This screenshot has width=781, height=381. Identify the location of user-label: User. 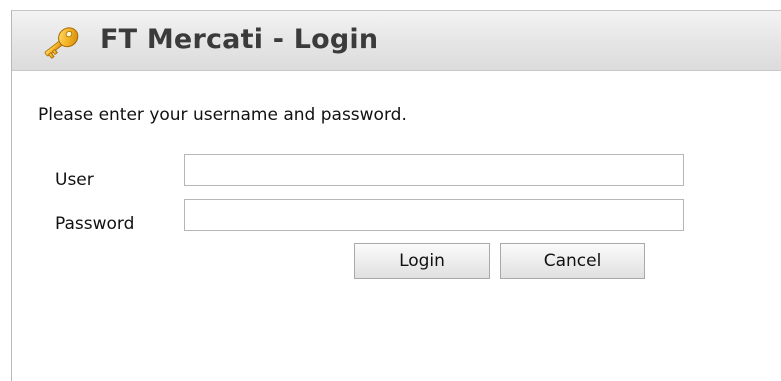
(74, 180).